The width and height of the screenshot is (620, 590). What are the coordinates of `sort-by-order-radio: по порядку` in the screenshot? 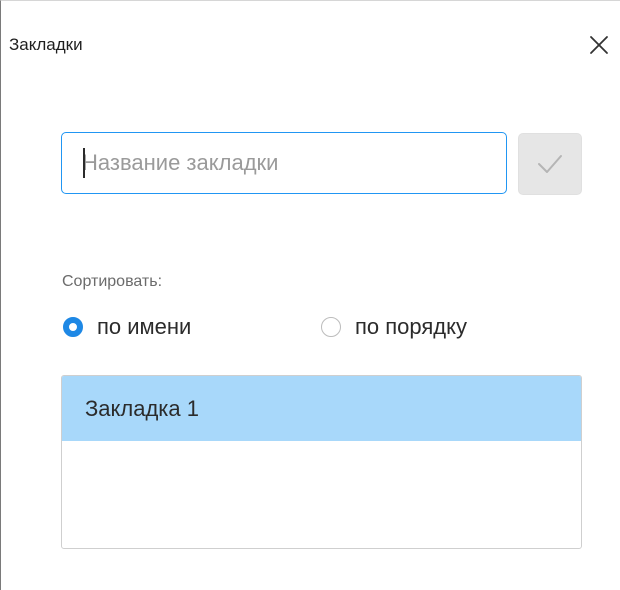 It's located at (394, 327).